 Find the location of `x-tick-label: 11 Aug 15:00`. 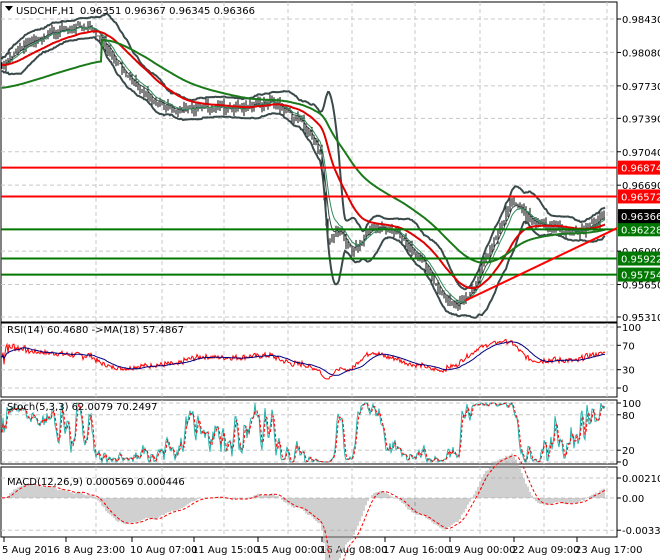

x-tick-label: 11 Aug 15:00 is located at coordinates (225, 550).